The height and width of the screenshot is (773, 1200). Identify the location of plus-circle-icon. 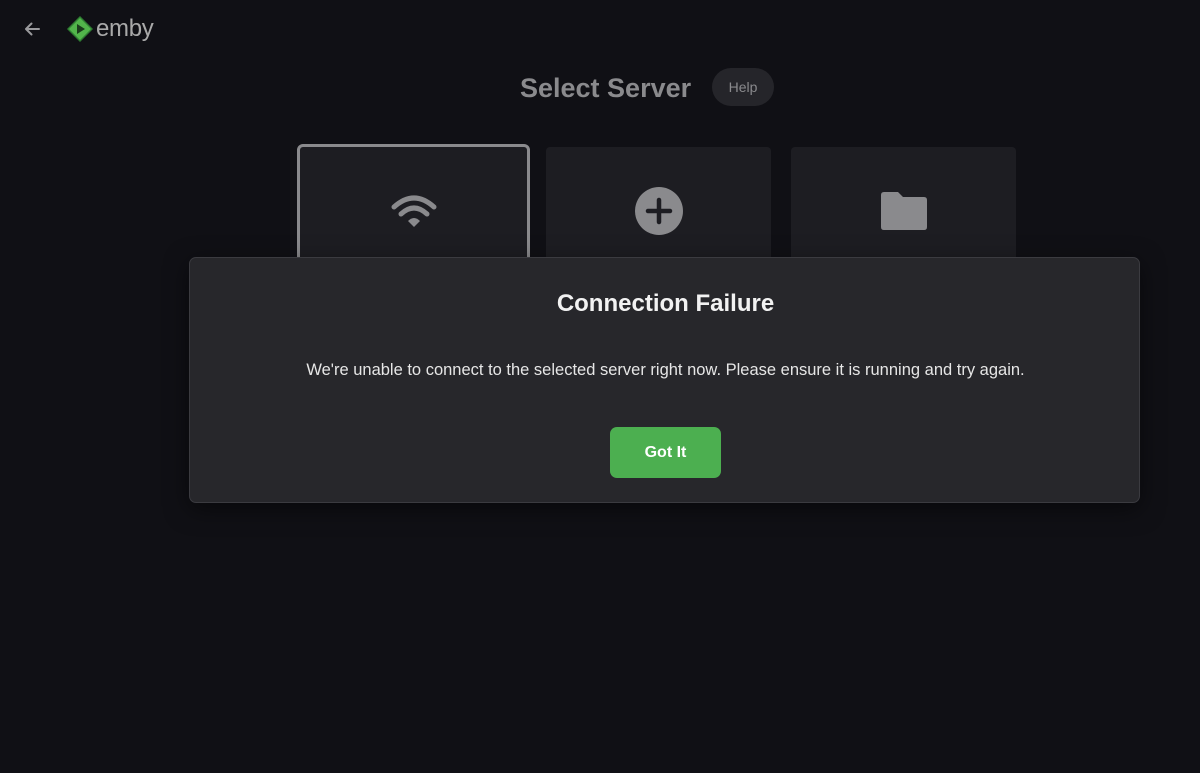
(659, 211).